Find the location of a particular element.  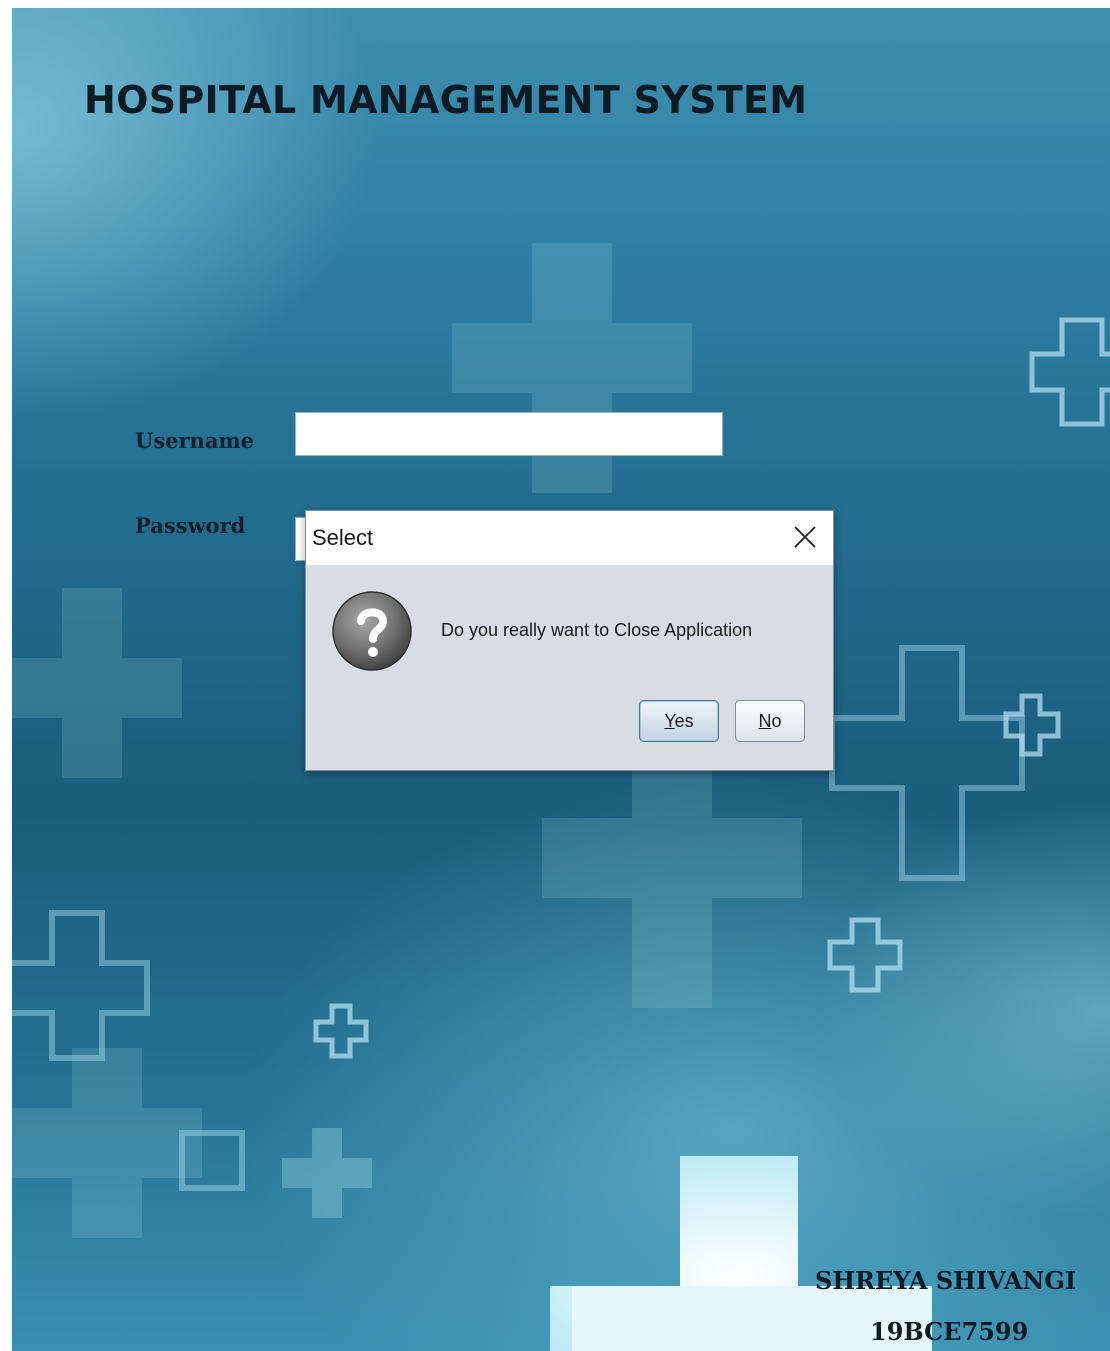

username-input is located at coordinates (509, 434).